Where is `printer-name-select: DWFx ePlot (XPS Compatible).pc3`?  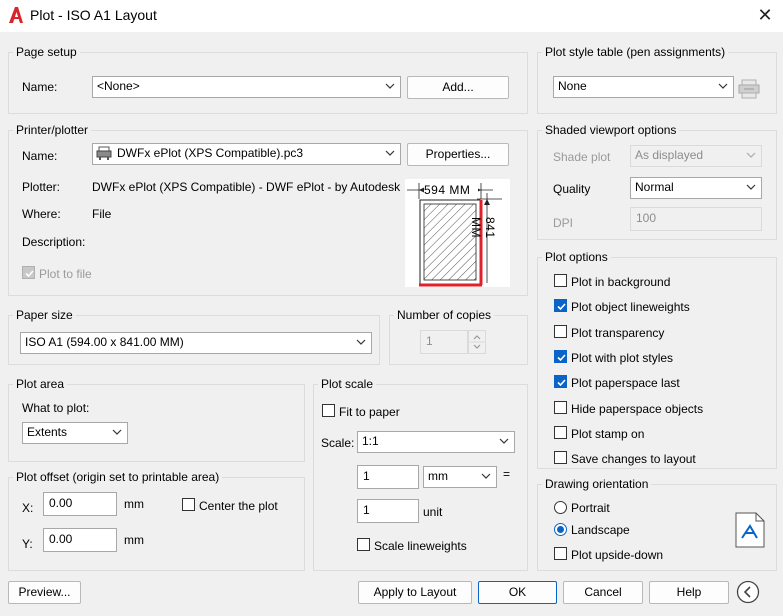 printer-name-select: DWFx ePlot (XPS Compatible).pc3 is located at coordinates (246, 154).